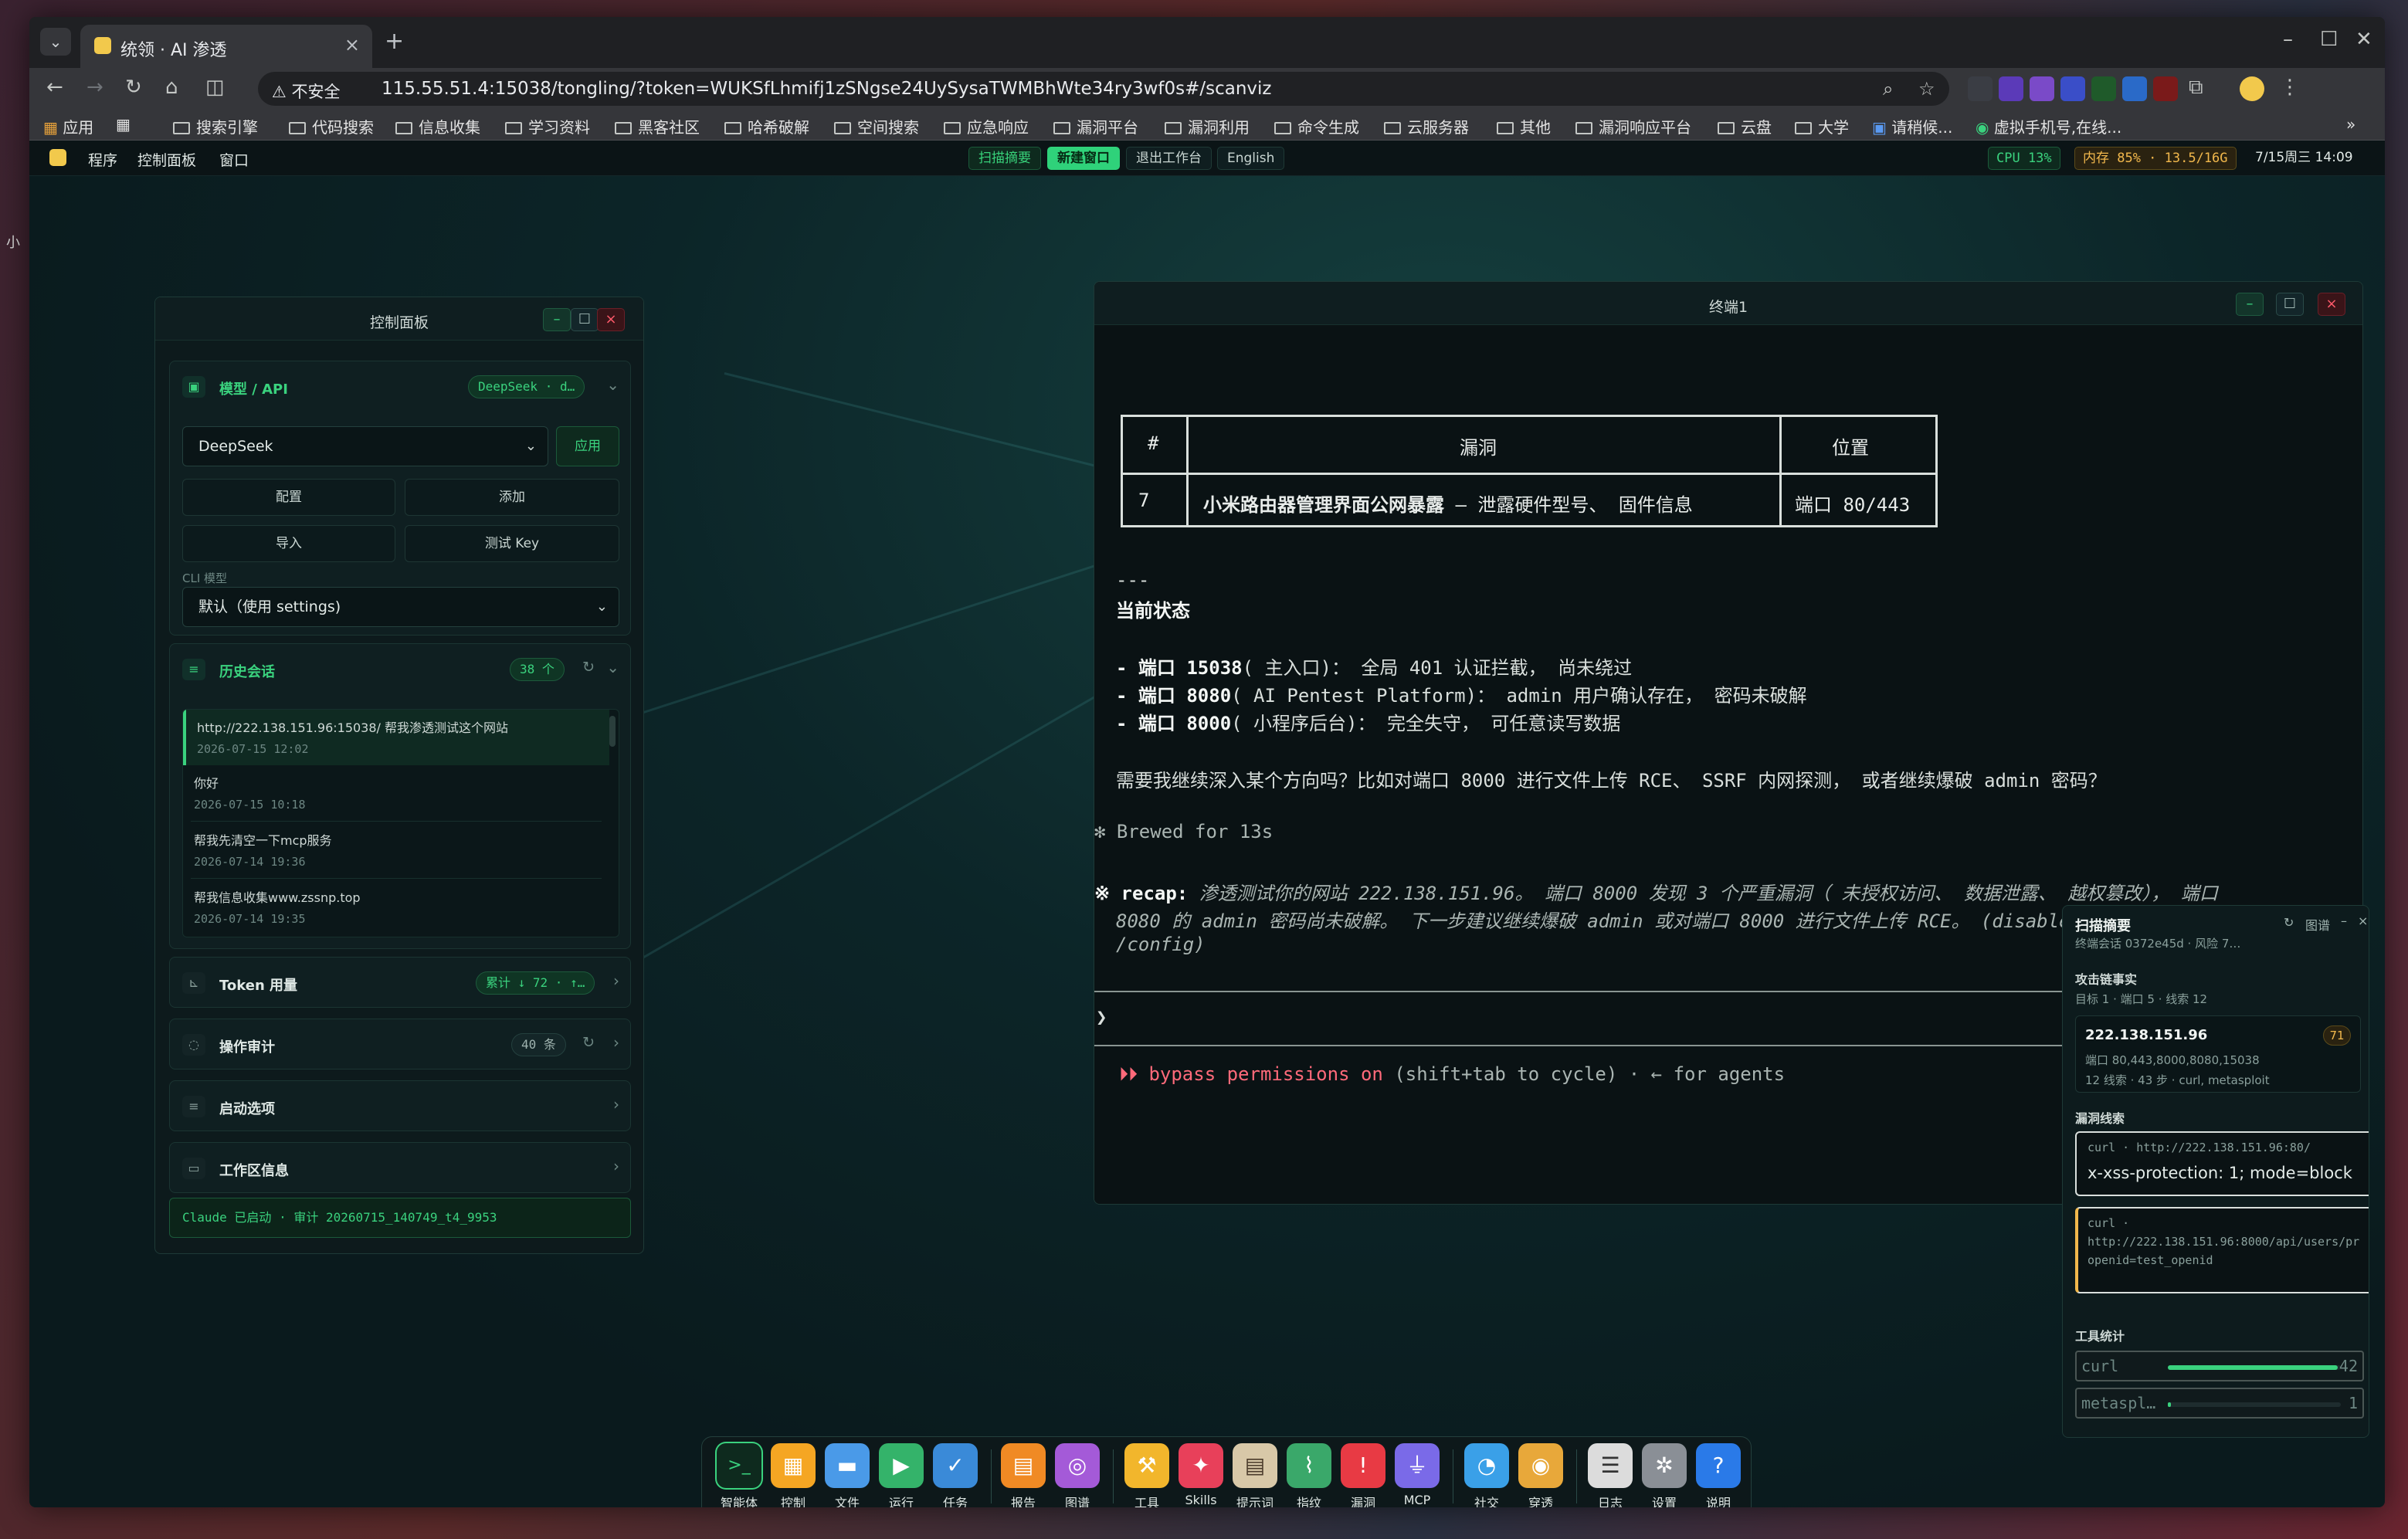  I want to click on bookmarks-overflow-icon: », so click(2350, 125).